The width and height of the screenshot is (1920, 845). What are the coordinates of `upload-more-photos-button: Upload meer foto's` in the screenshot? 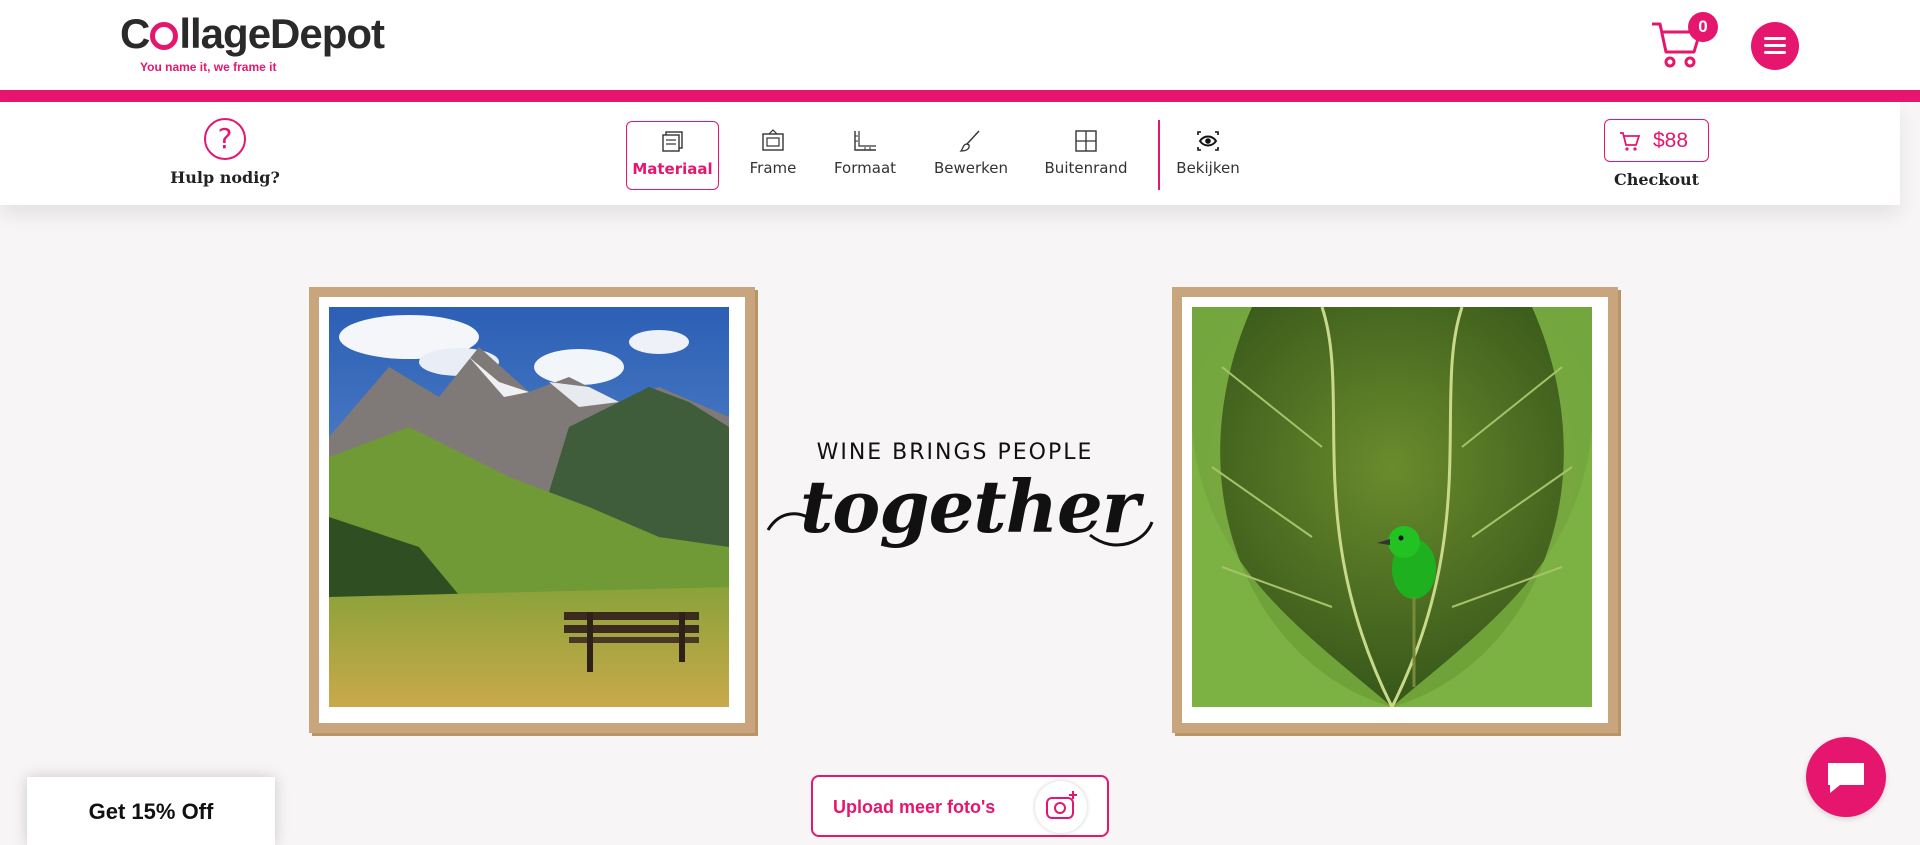 It's located at (960, 806).